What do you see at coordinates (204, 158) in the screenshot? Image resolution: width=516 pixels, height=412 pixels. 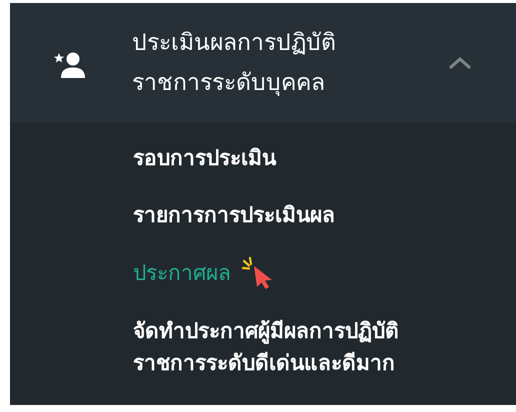 I see `menu-item: รอบการประเมิน` at bounding box center [204, 158].